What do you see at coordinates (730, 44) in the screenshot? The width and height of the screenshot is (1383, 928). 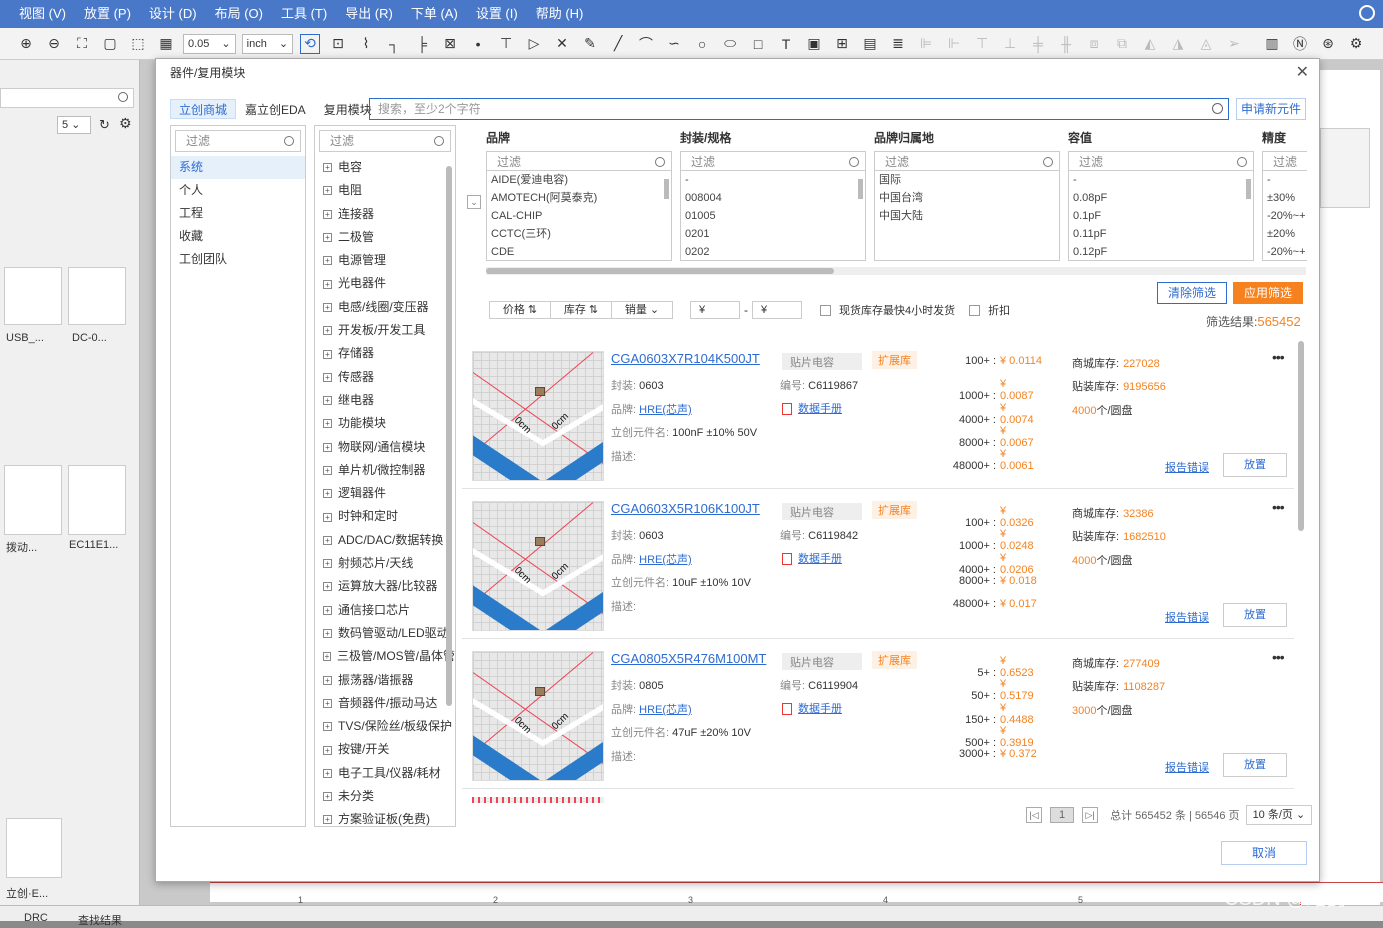 I see `ellipse-icon: ⬭` at bounding box center [730, 44].